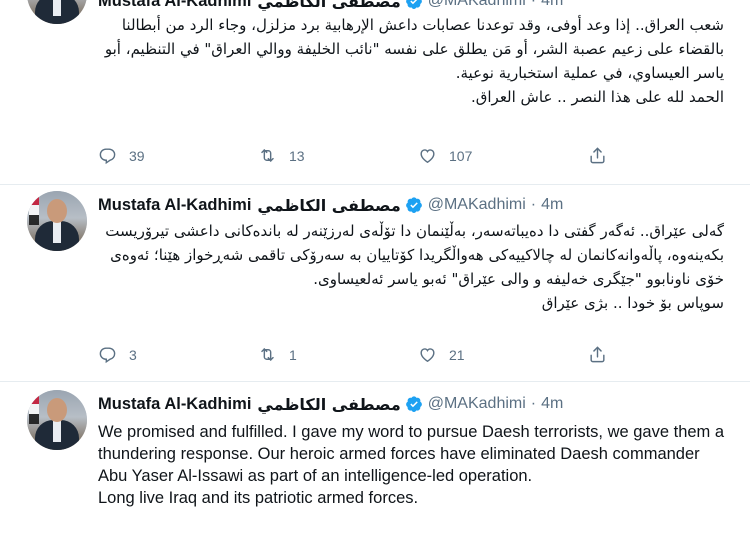  What do you see at coordinates (297, 155) in the screenshot?
I see `retweet-count: 13` at bounding box center [297, 155].